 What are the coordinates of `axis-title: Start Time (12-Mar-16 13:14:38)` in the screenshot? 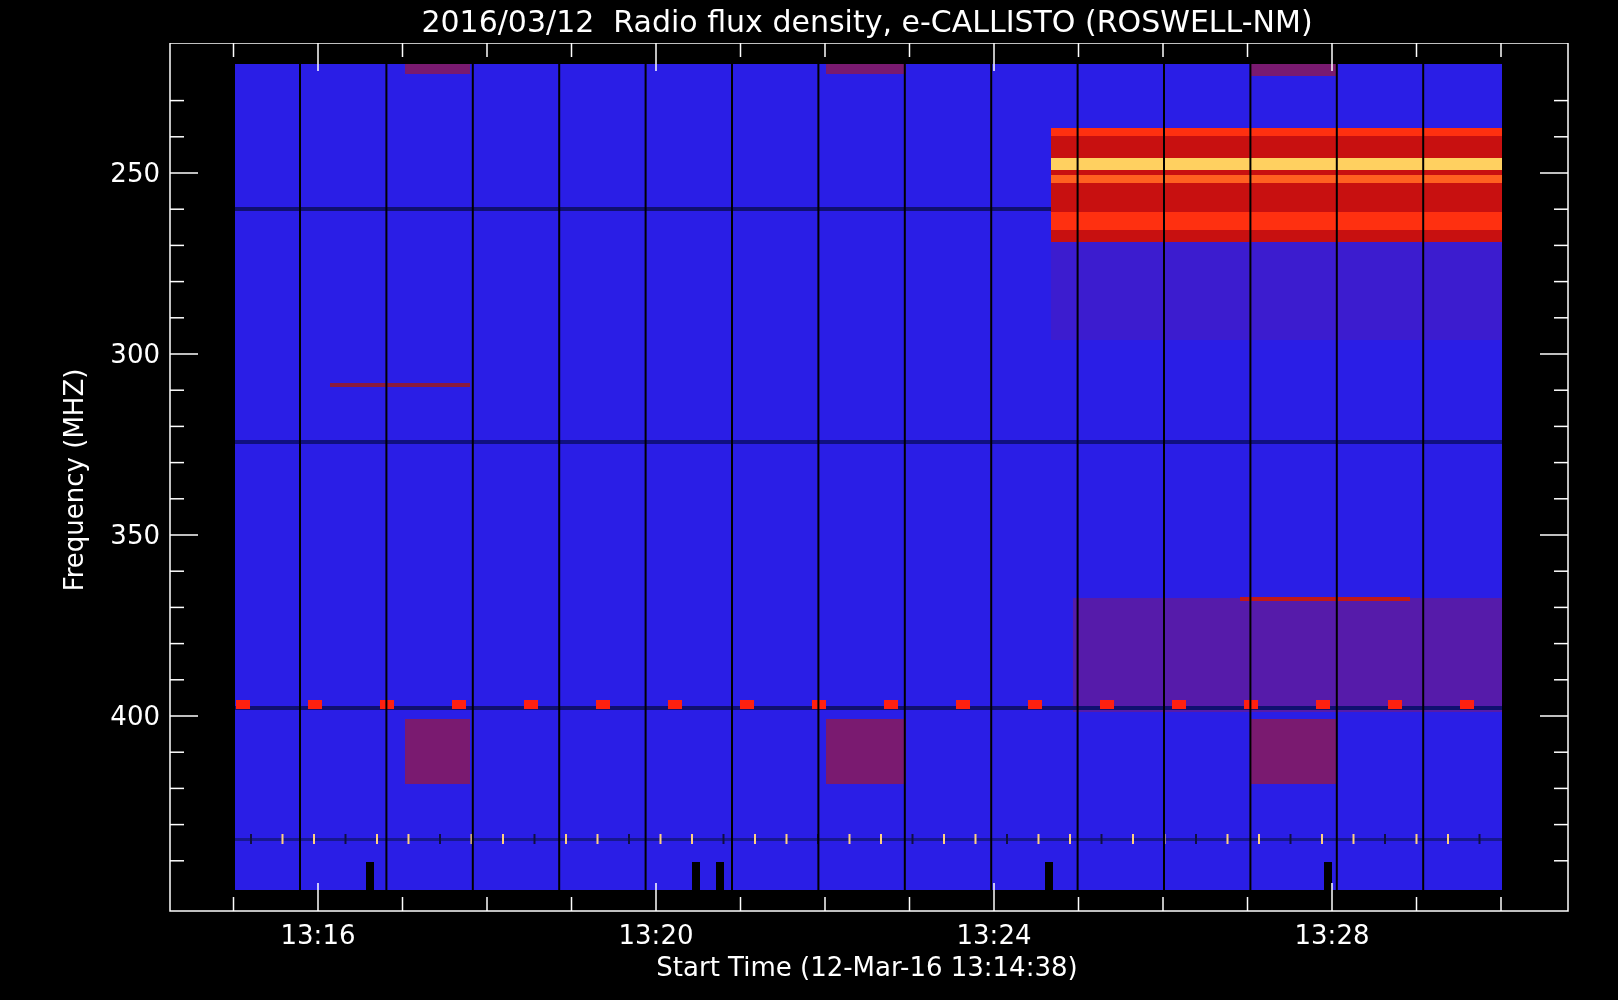 It's located at (867, 967).